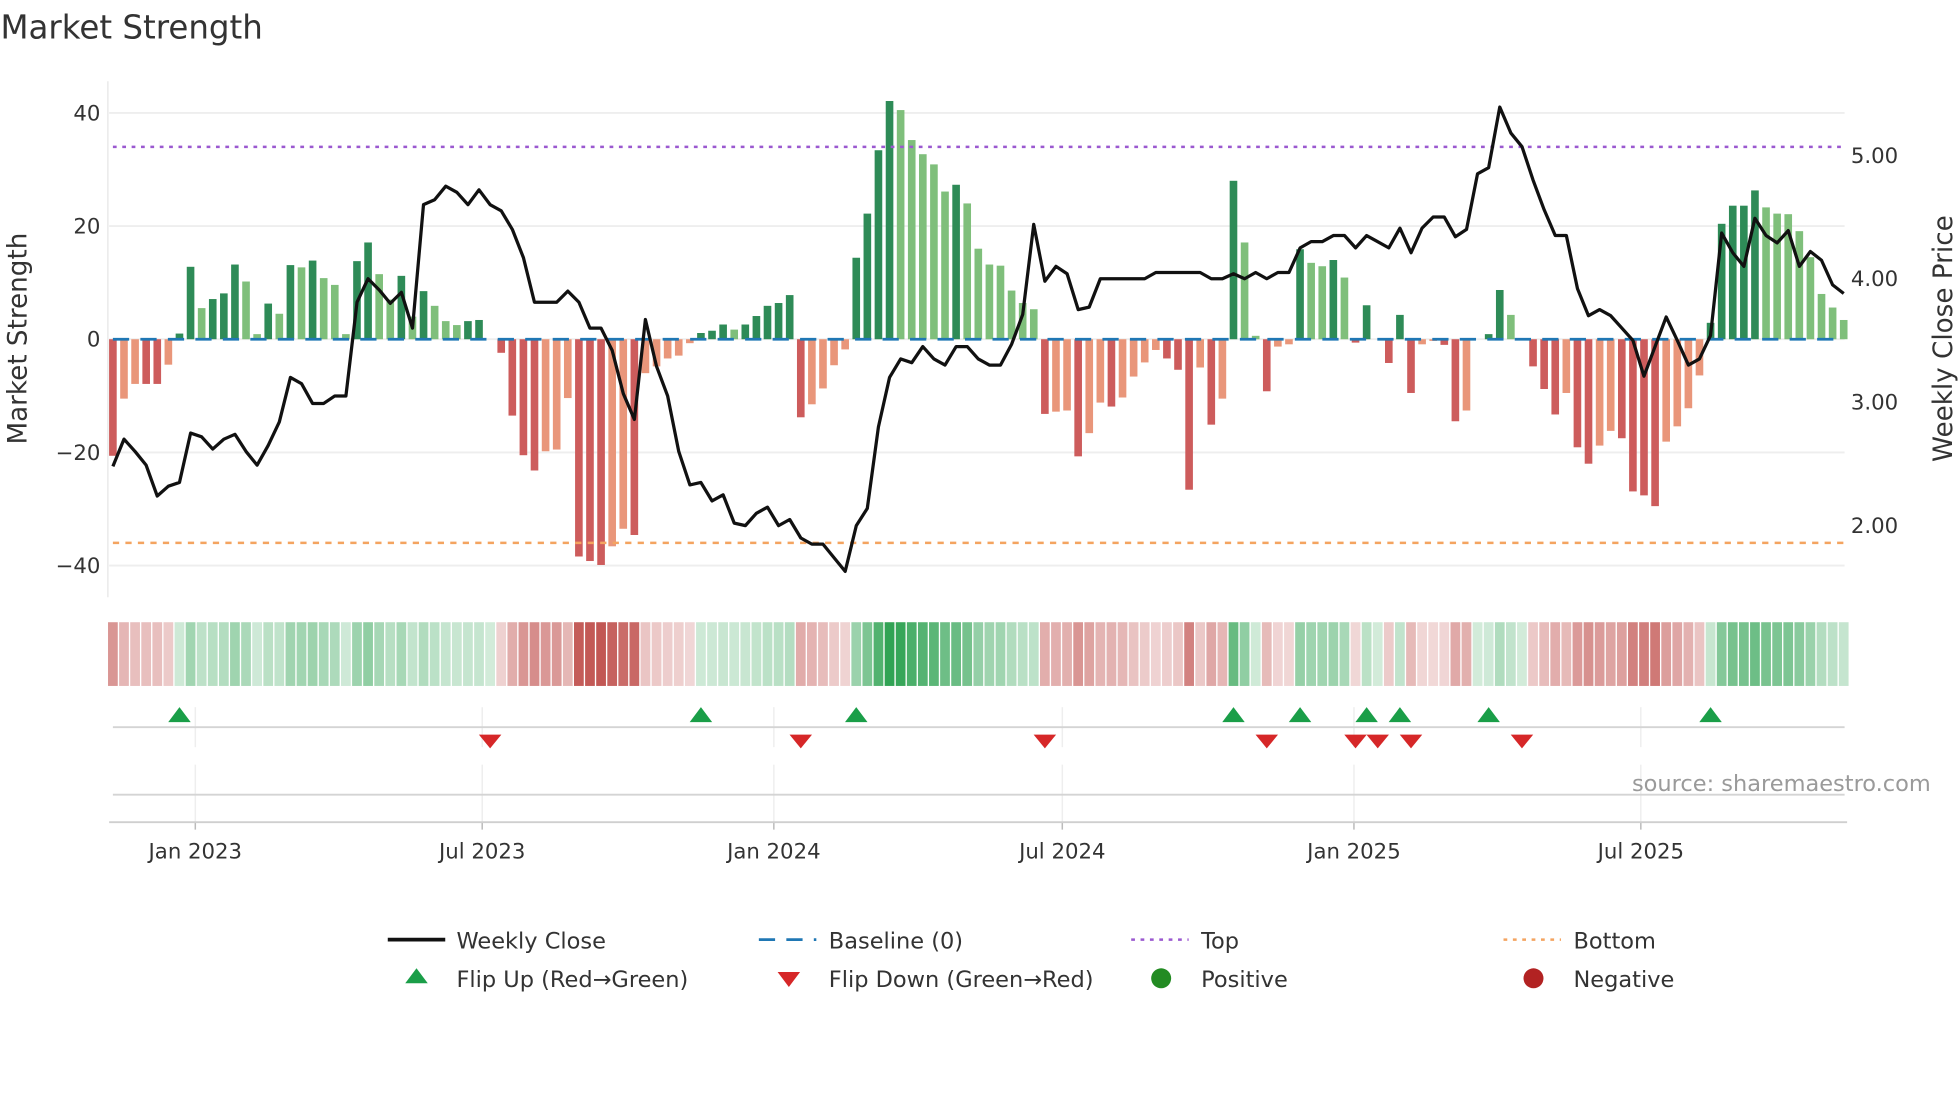  What do you see at coordinates (1579, 941) in the screenshot?
I see `legend-bottom: Bottom` at bounding box center [1579, 941].